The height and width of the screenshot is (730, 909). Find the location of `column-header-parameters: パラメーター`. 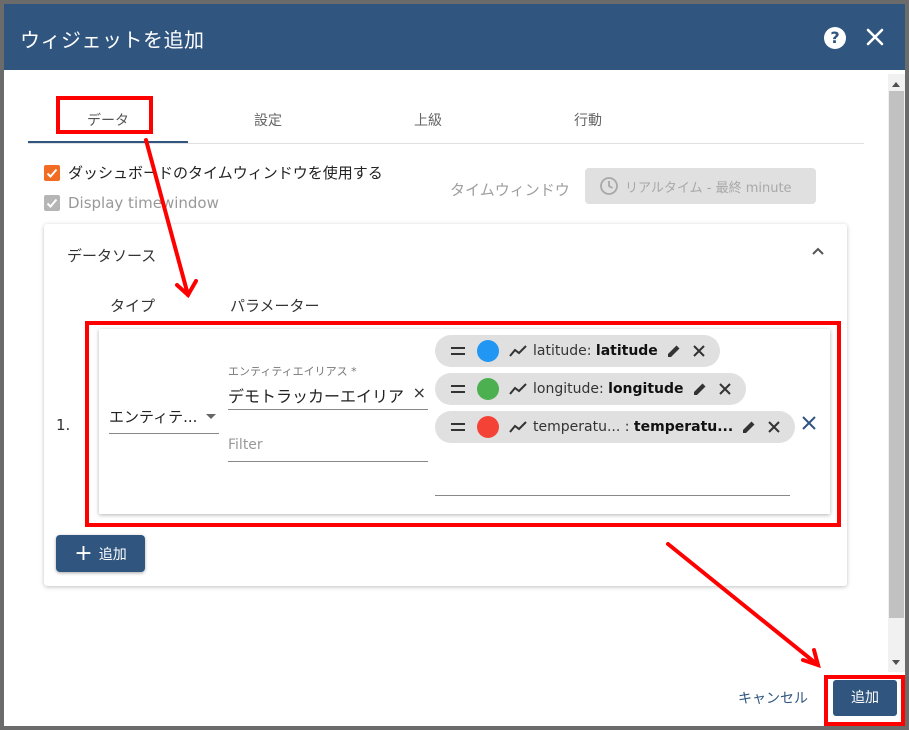

column-header-parameters: パラメーター is located at coordinates (275, 306).